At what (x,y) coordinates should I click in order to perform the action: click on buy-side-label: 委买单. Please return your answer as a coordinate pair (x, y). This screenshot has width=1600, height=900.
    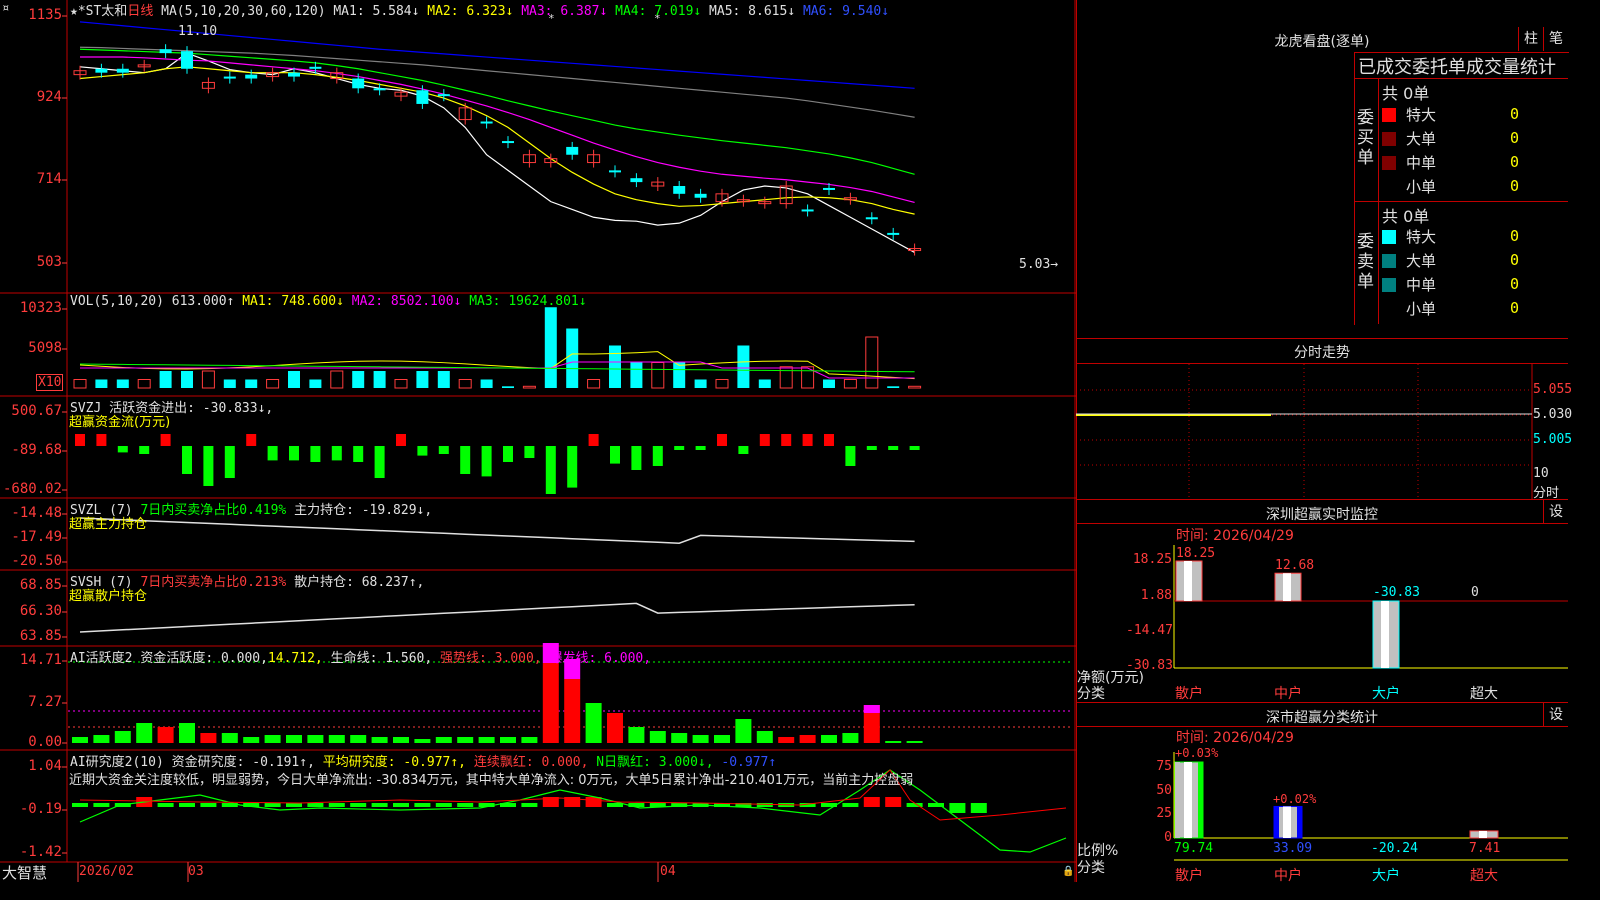
    Looking at the image, I should click on (1365, 138).